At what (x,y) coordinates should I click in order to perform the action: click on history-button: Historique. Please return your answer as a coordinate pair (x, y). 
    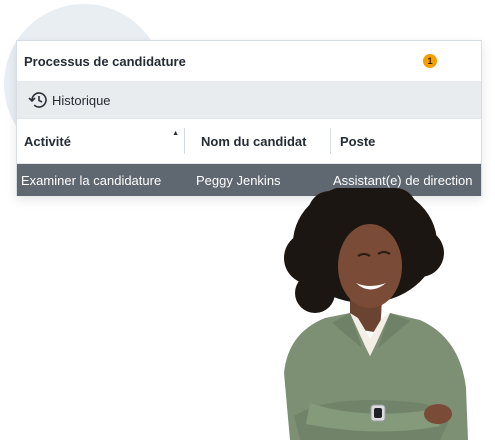
    Looking at the image, I should click on (69, 100).